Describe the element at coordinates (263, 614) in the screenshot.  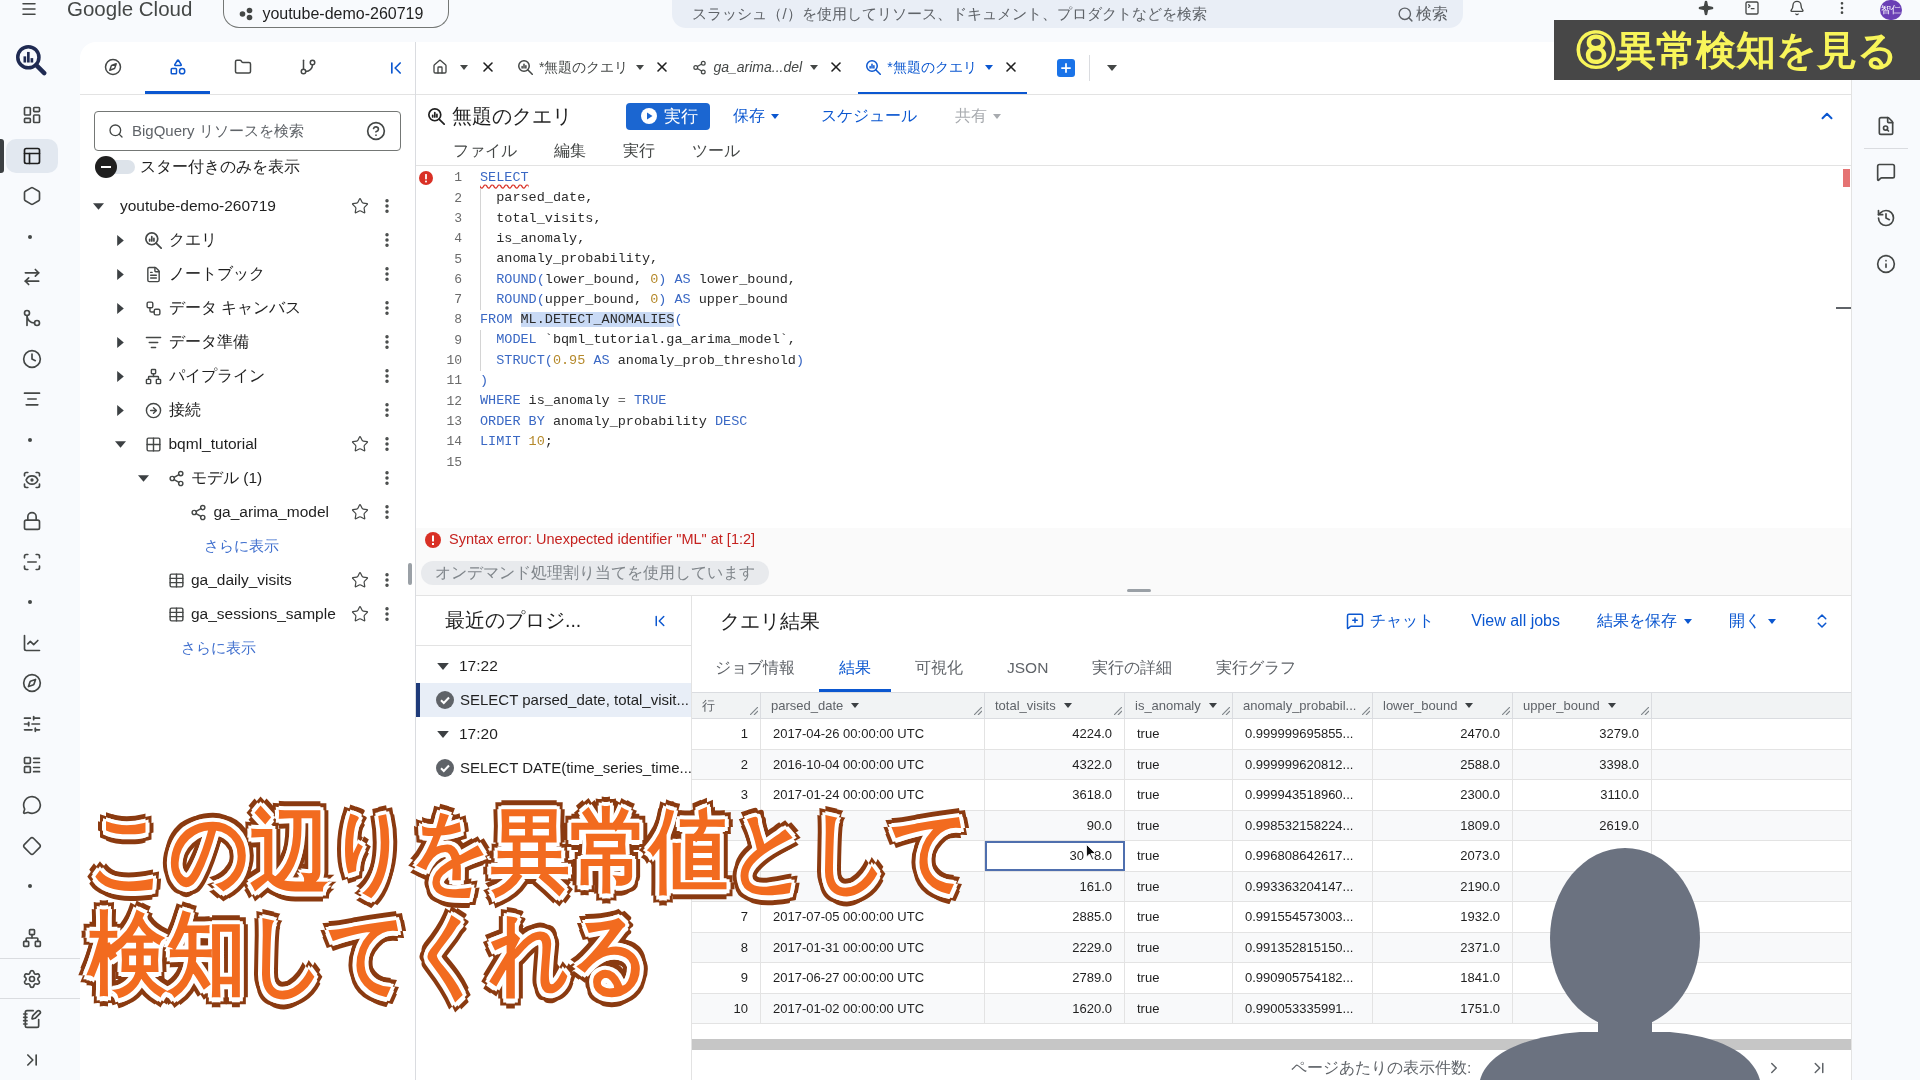
I see `tree-item: ga_sessions_sample` at that location.